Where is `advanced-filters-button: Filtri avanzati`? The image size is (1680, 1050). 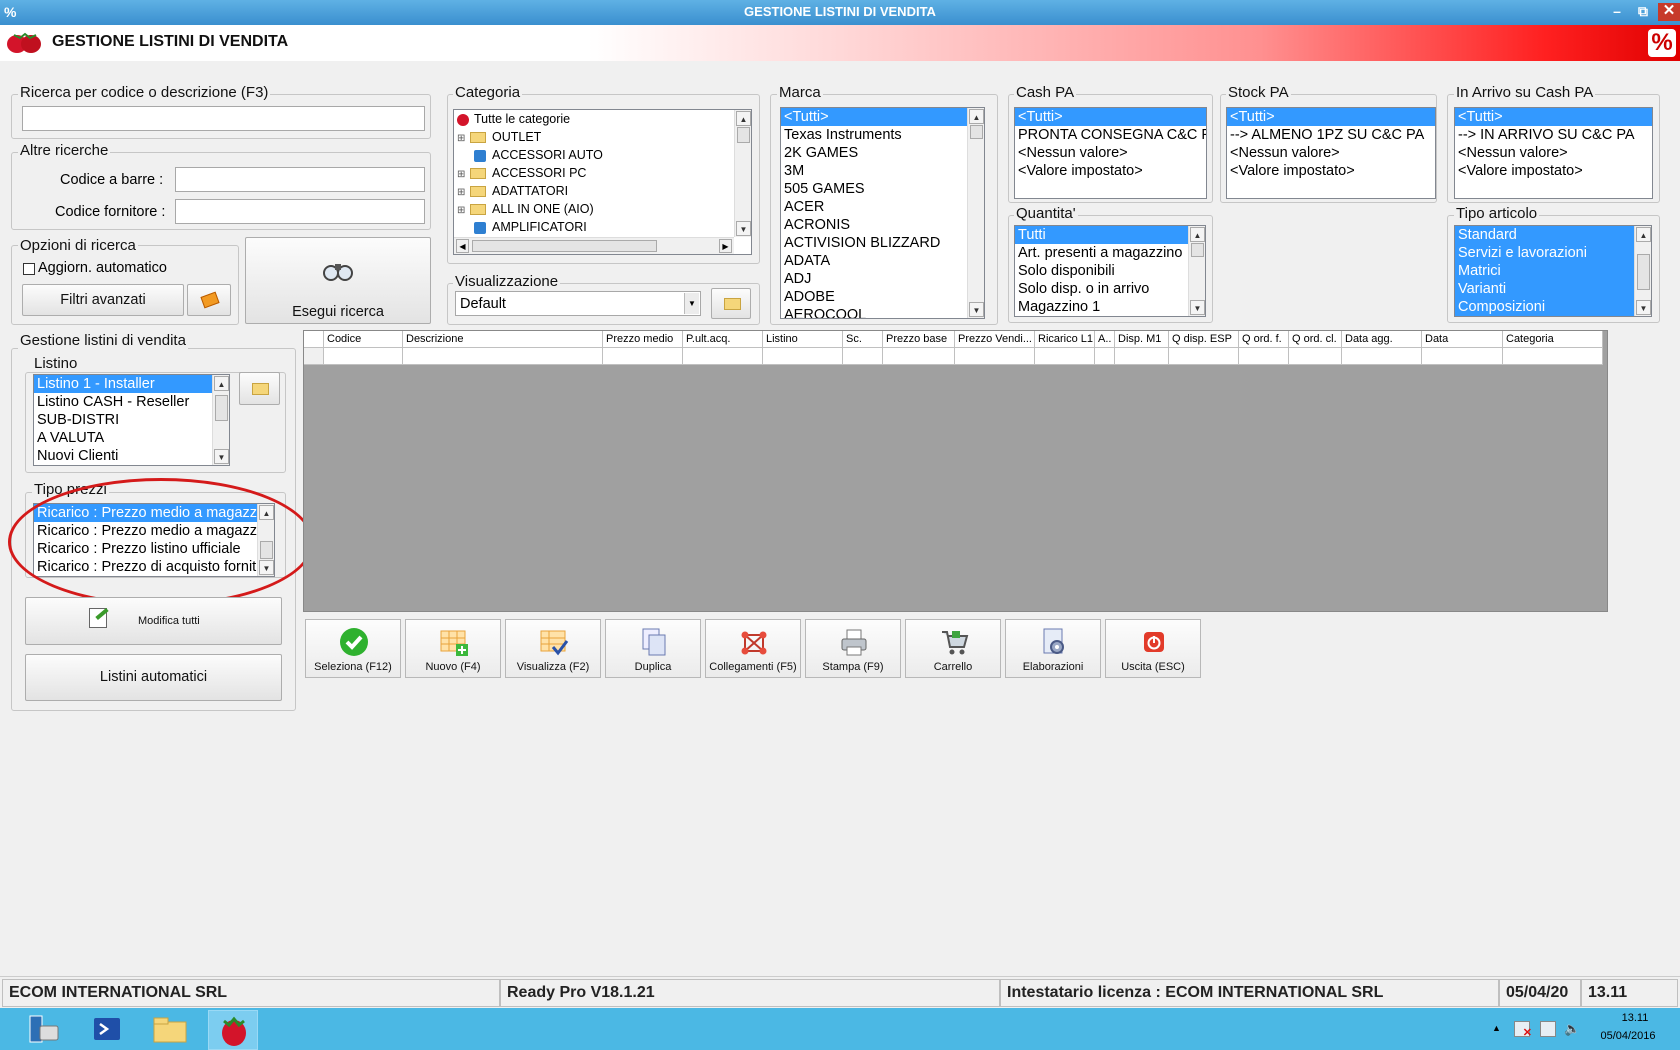 advanced-filters-button: Filtri avanzati is located at coordinates (103, 300).